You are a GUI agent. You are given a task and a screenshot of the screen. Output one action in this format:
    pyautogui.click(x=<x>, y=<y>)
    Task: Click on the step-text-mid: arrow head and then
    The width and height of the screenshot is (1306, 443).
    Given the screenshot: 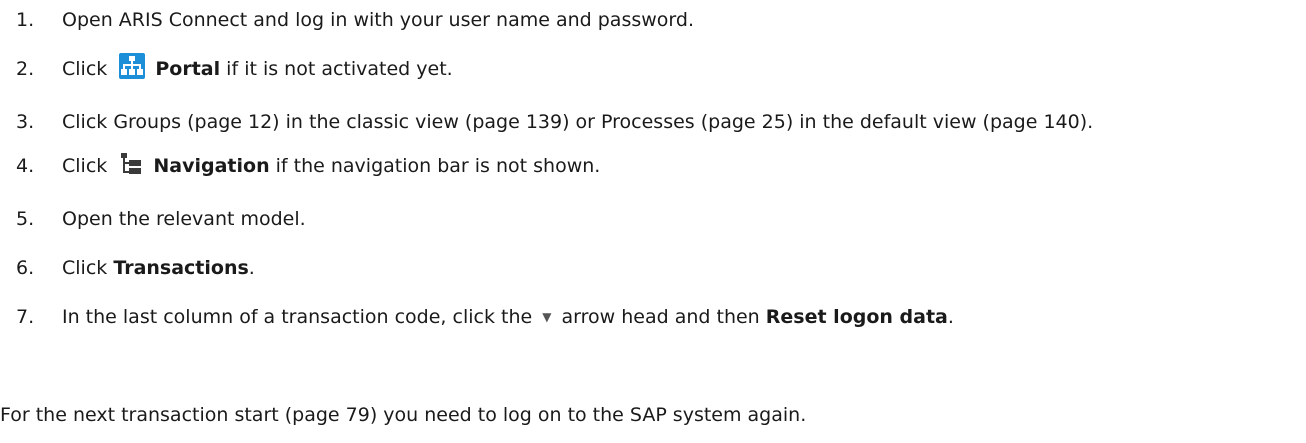 What is the action you would take?
    pyautogui.click(x=663, y=317)
    